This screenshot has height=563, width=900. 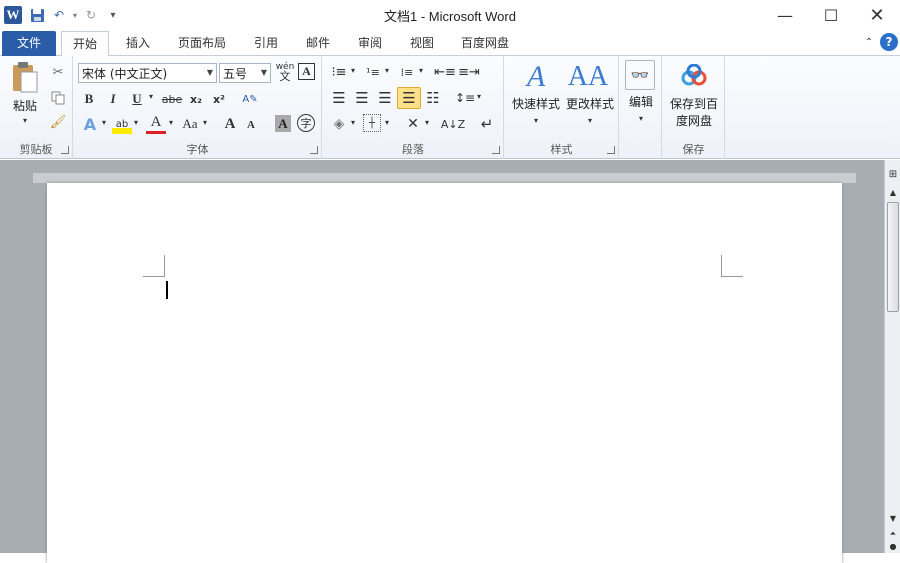 I want to click on vertical-scrollbar: ⊞ ▲ ▼ ⏶ ●, so click(x=892, y=356).